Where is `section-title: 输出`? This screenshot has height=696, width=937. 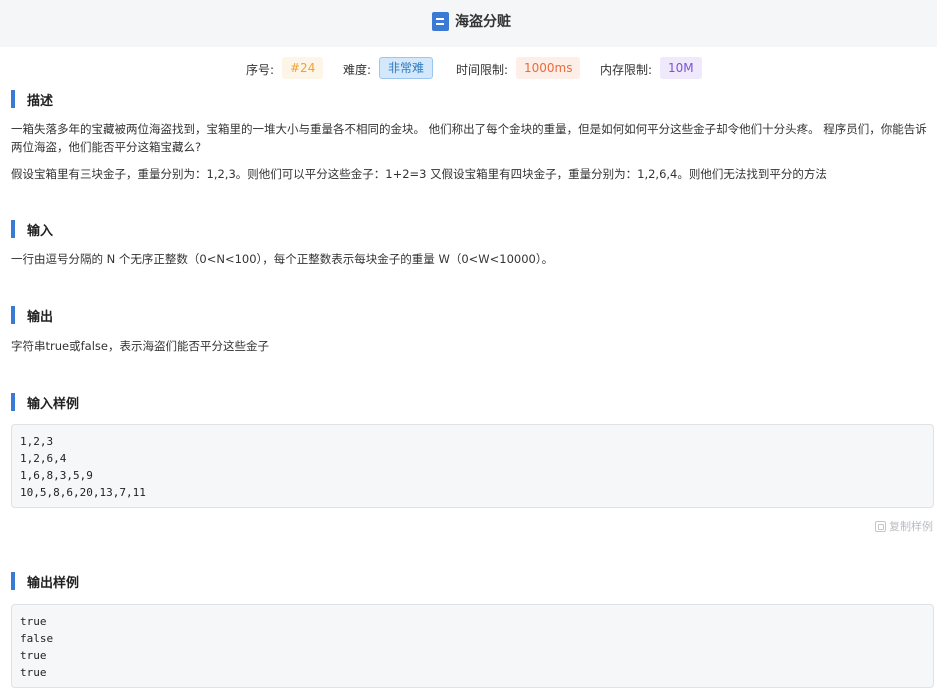
section-title: 输出 is located at coordinates (40, 317).